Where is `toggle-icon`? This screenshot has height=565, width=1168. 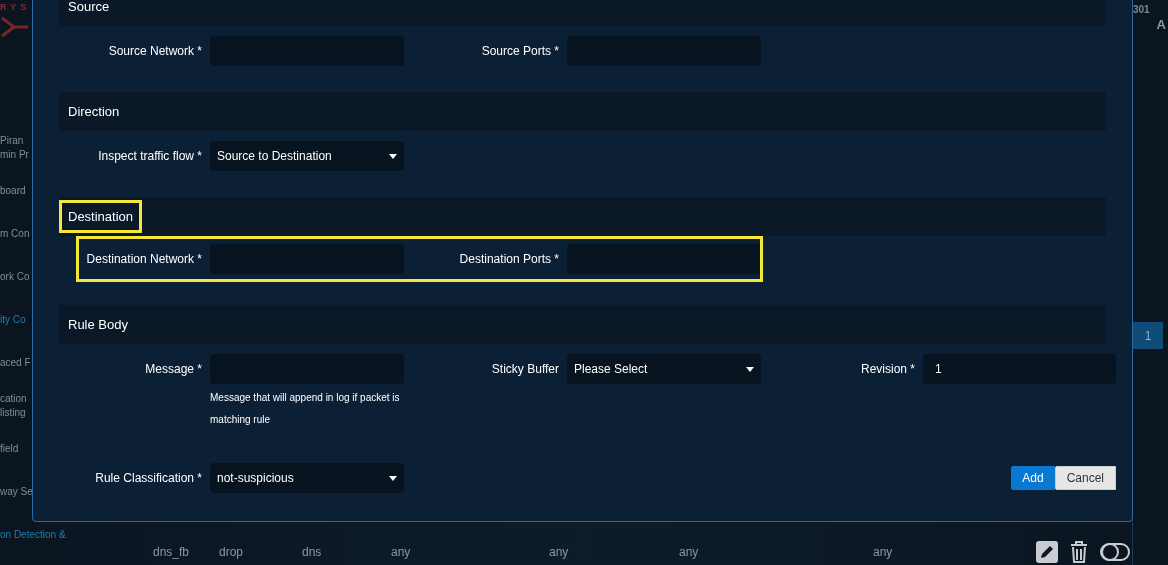
toggle-icon is located at coordinates (1115, 552).